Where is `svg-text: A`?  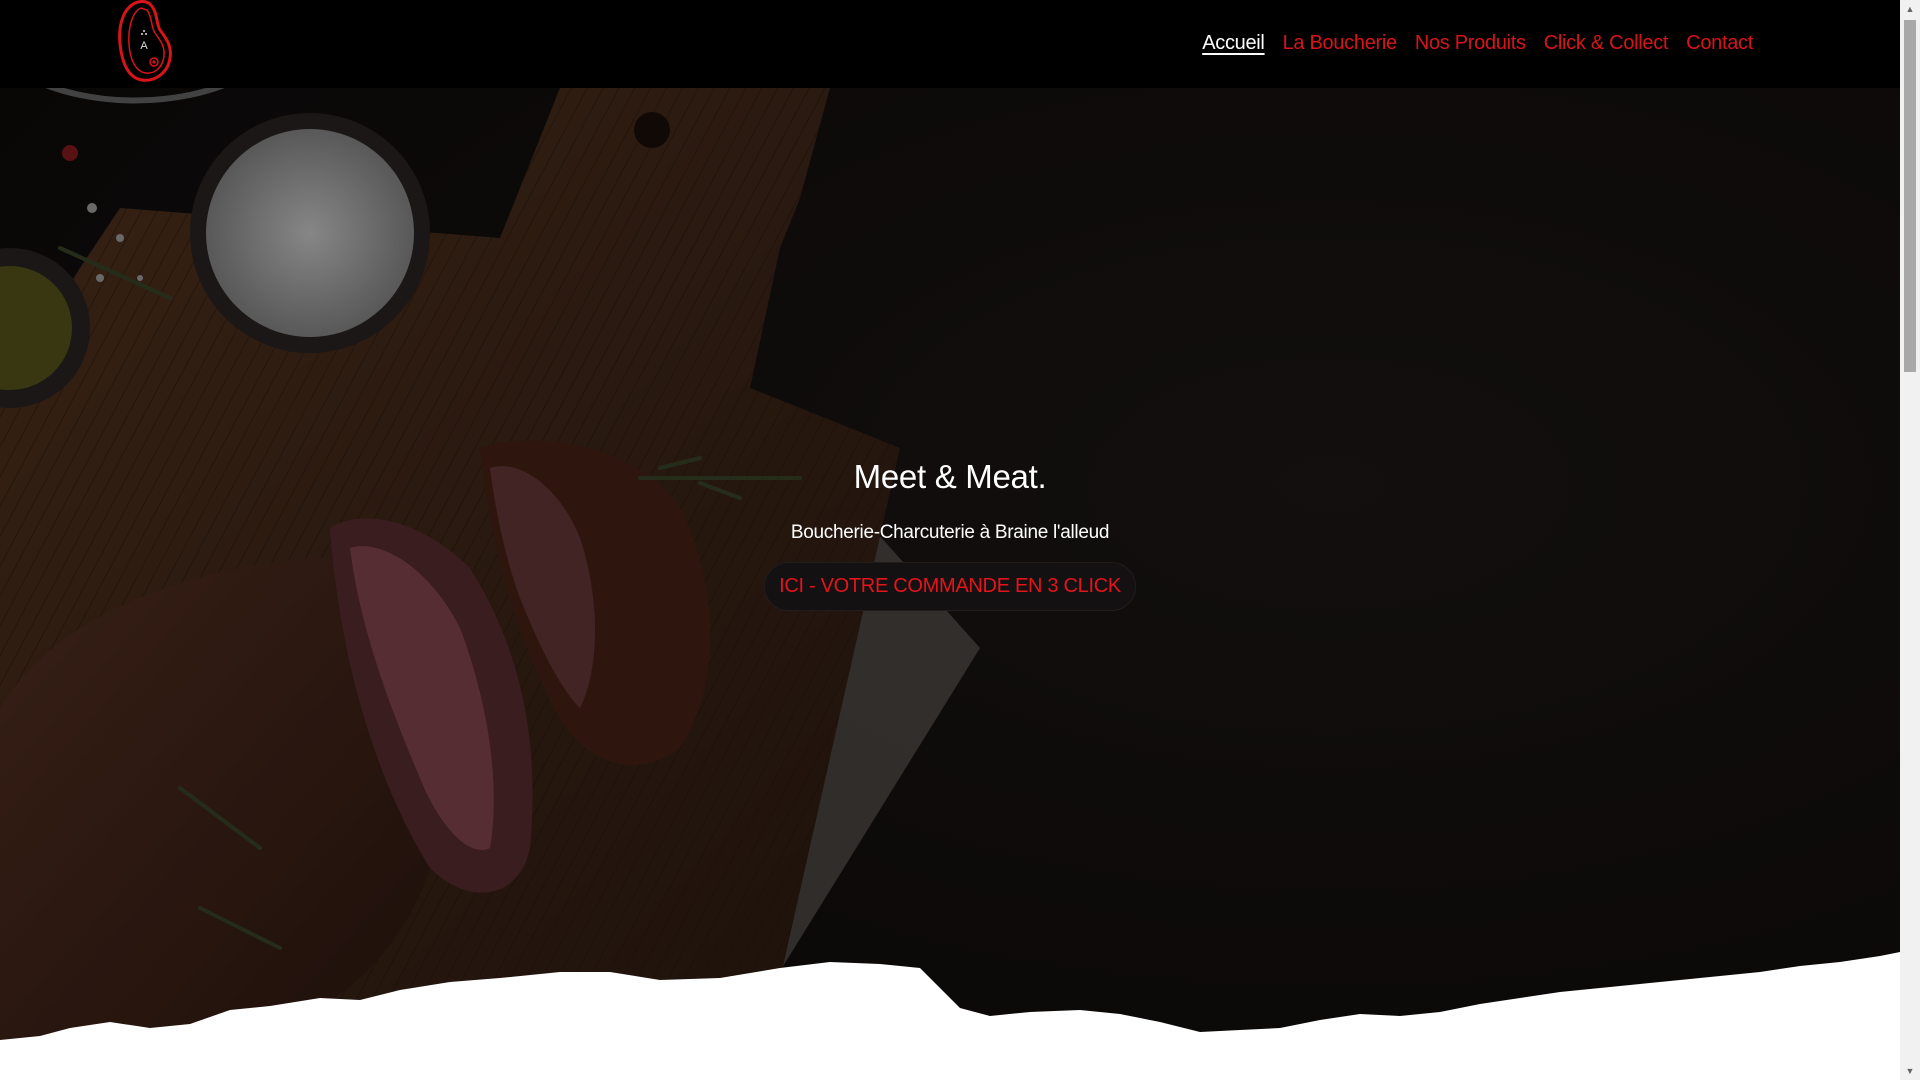 svg-text: A is located at coordinates (144, 46).